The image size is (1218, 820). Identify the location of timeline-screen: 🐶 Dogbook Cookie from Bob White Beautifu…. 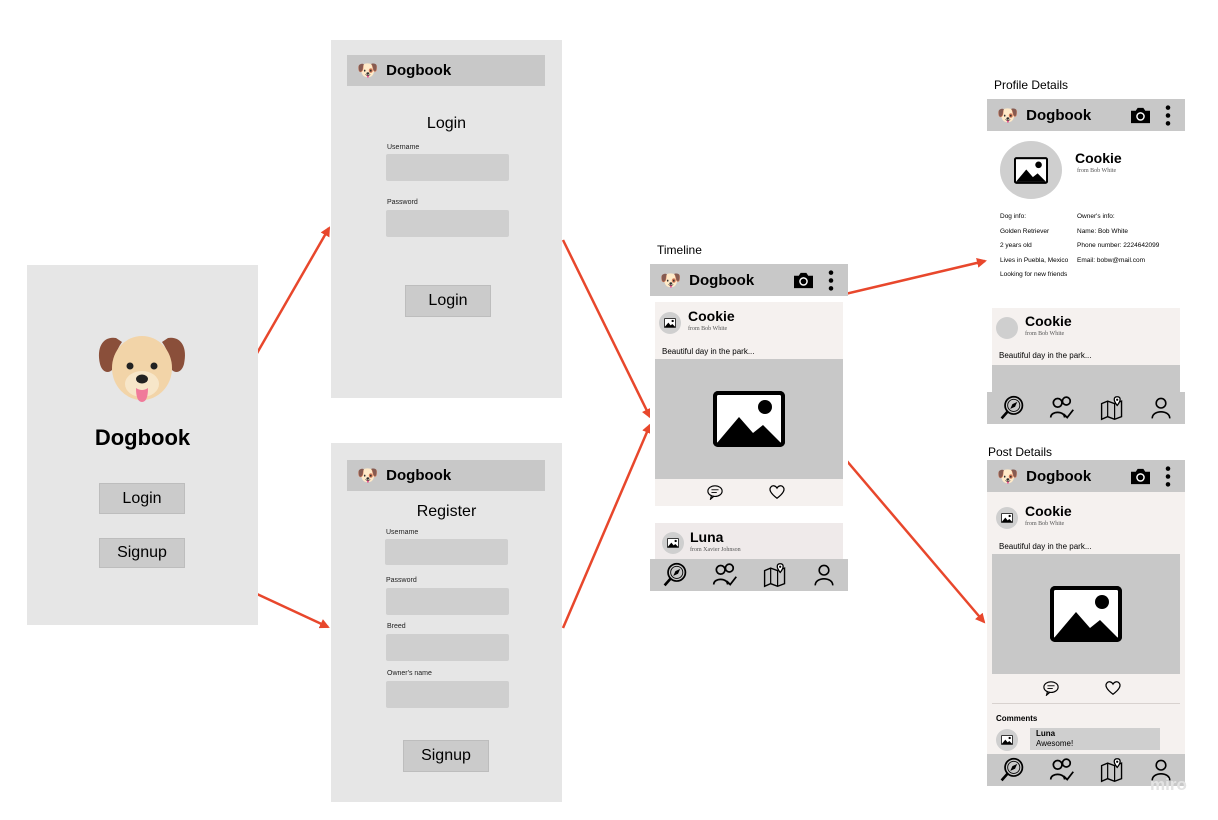
(749, 427).